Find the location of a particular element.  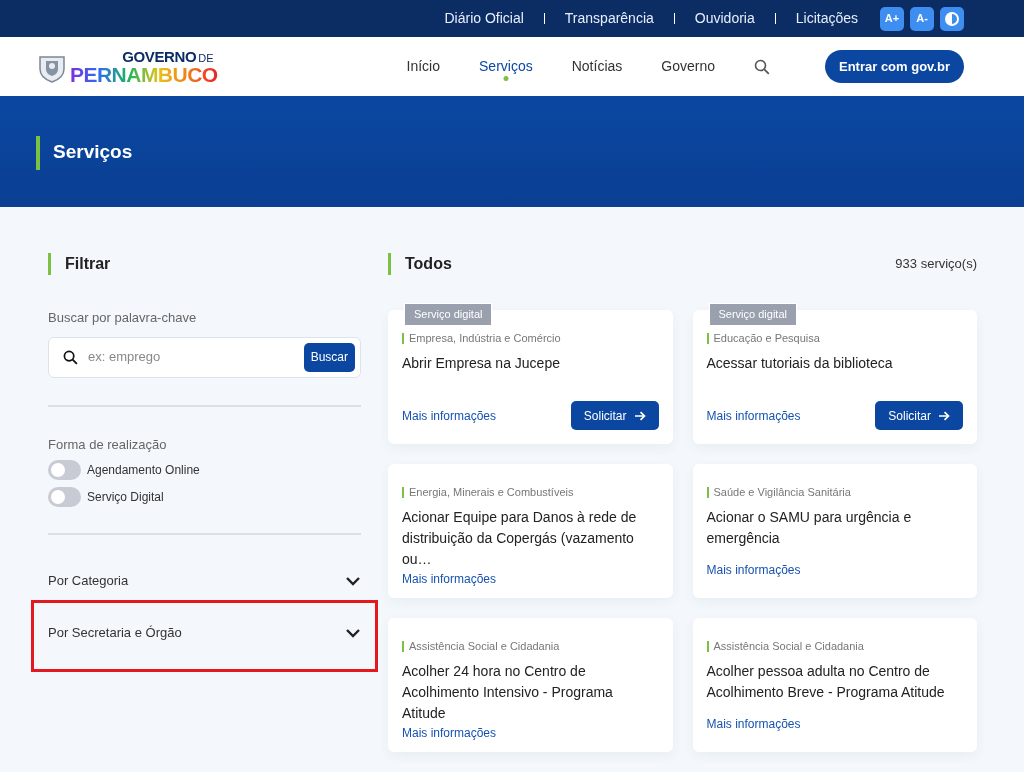

card-category: Educação e Pesquisa is located at coordinates (766, 338).